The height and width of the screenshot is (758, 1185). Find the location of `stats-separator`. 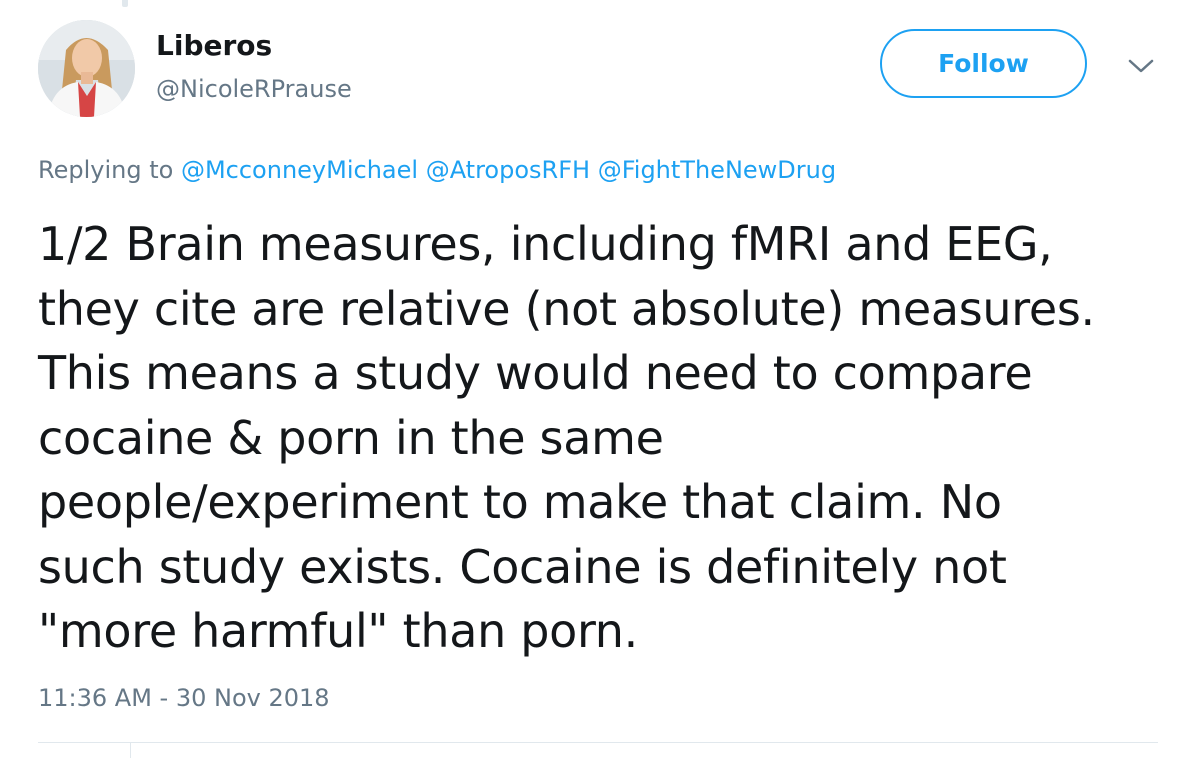

stats-separator is located at coordinates (130, 750).